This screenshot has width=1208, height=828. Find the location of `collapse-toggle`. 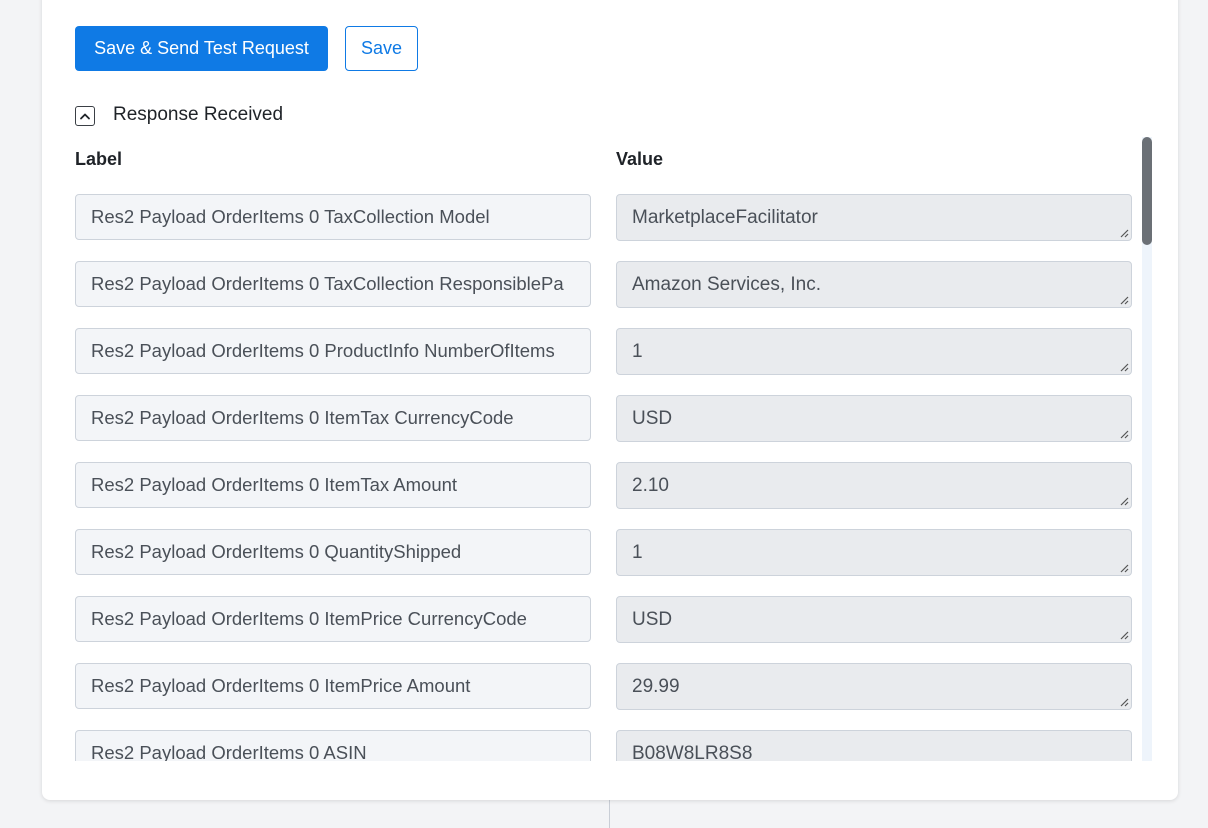

collapse-toggle is located at coordinates (85, 116).